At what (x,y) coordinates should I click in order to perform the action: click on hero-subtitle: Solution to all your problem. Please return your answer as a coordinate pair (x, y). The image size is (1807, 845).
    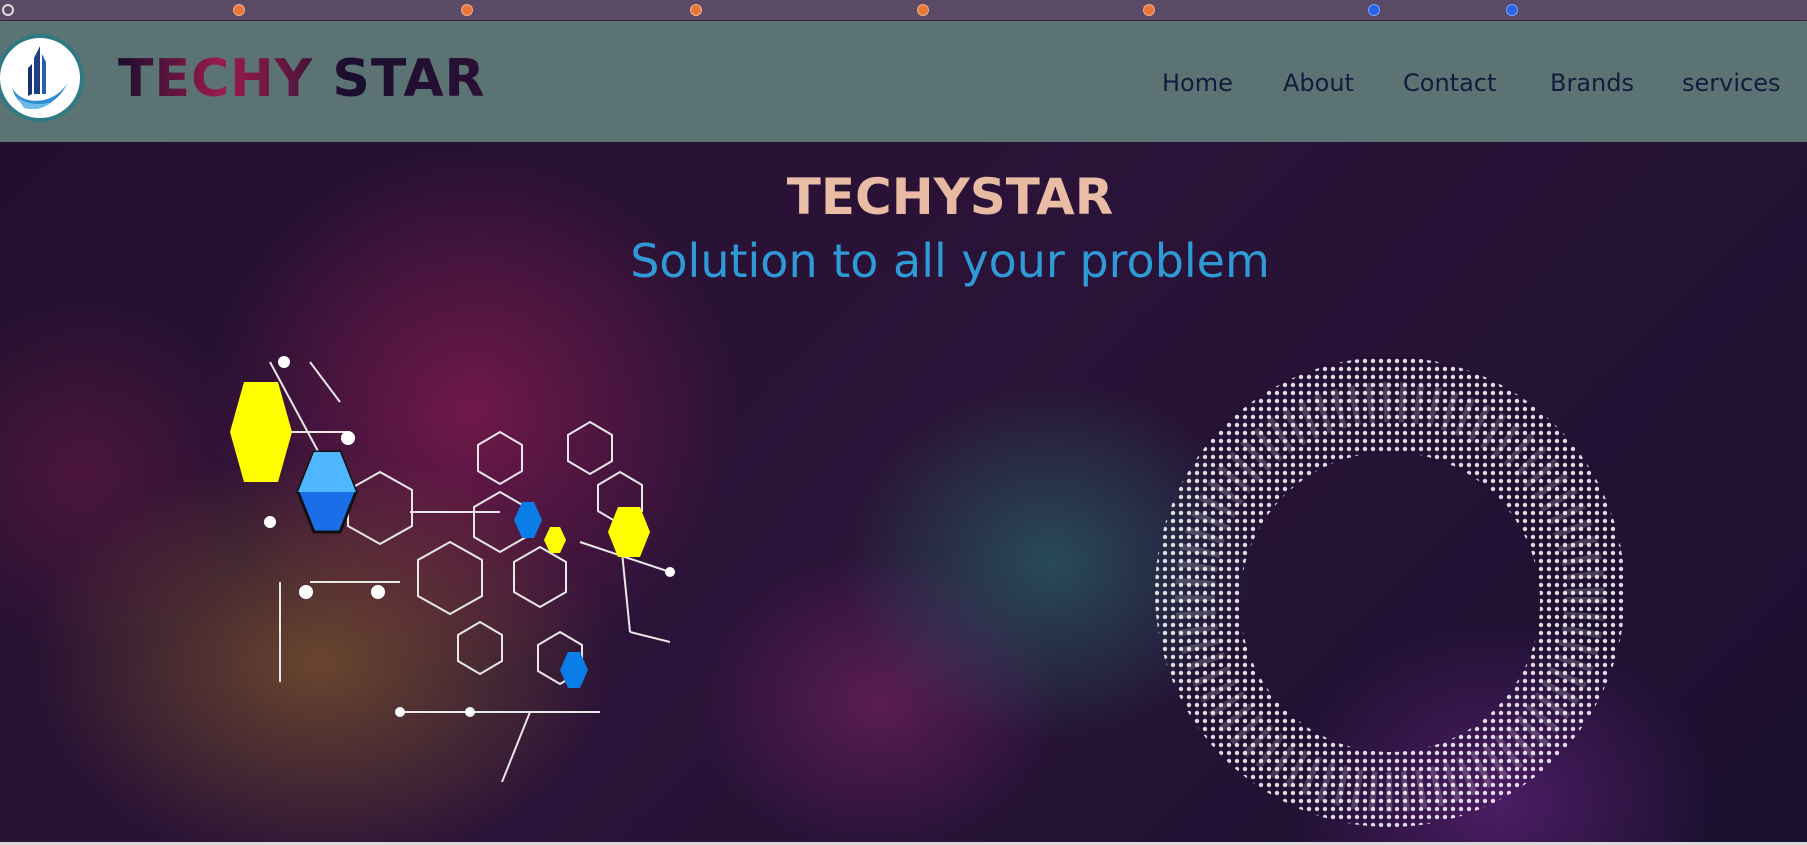
    Looking at the image, I should click on (950, 261).